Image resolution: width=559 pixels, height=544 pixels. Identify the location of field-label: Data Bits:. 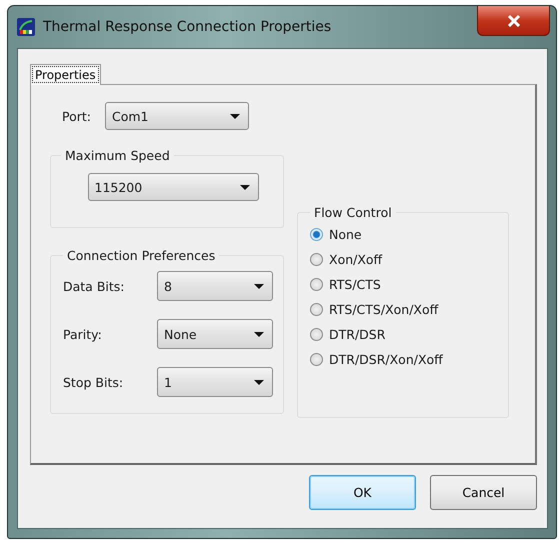
(93, 286).